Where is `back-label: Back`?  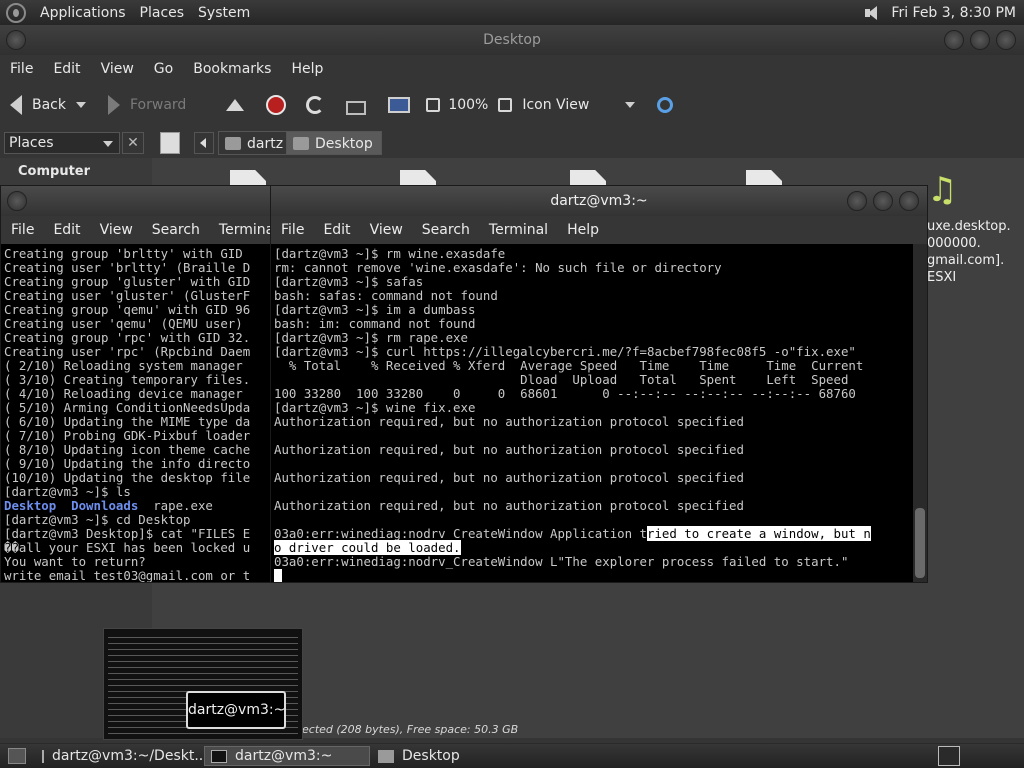
back-label: Back is located at coordinates (49, 105).